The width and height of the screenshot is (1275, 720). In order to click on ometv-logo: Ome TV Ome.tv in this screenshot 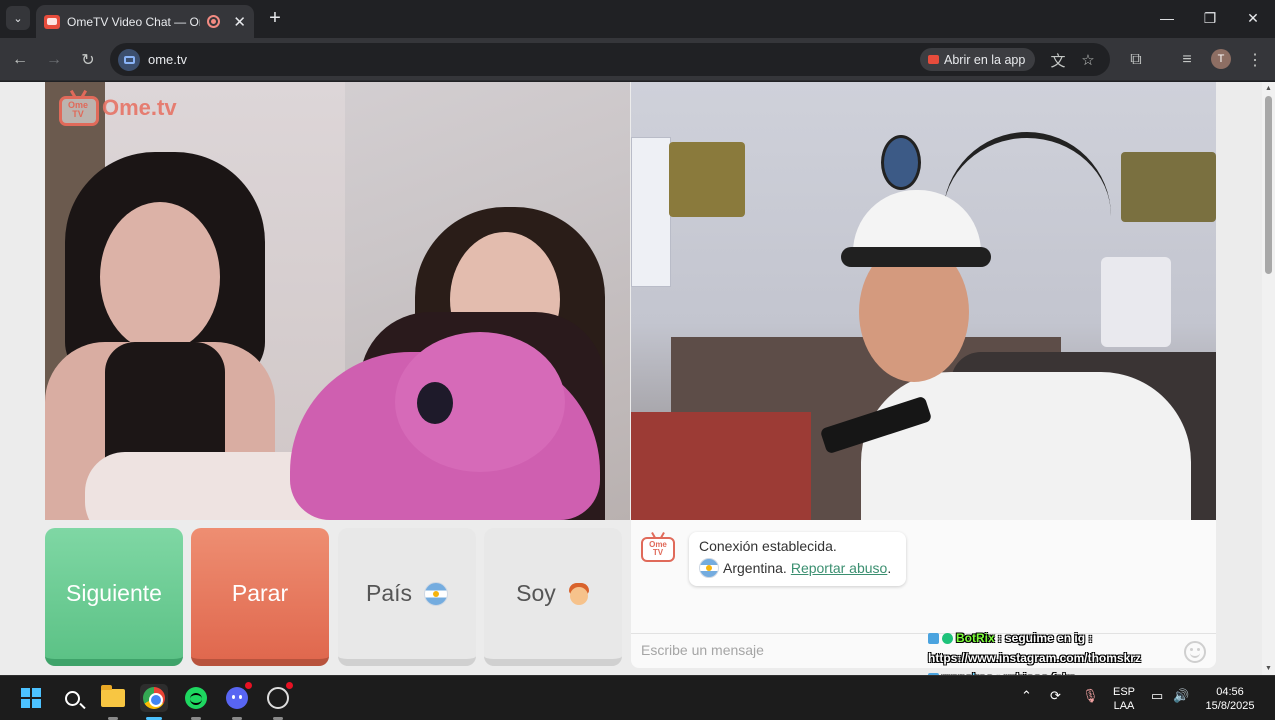, I will do `click(118, 107)`.